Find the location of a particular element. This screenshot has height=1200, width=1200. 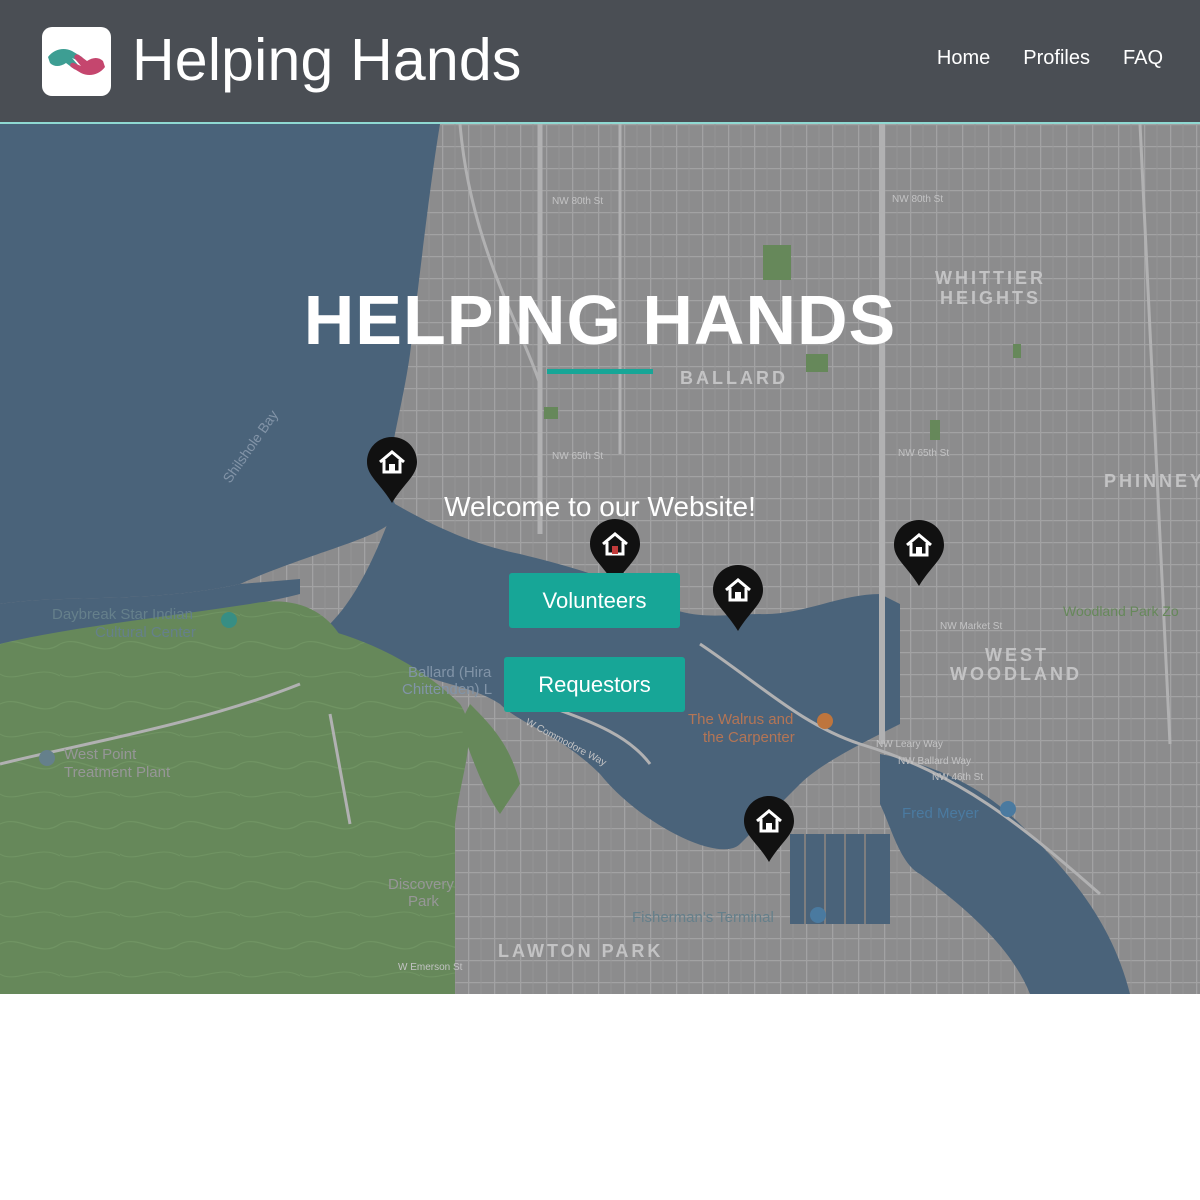

hero-title-underline is located at coordinates (600, 371).